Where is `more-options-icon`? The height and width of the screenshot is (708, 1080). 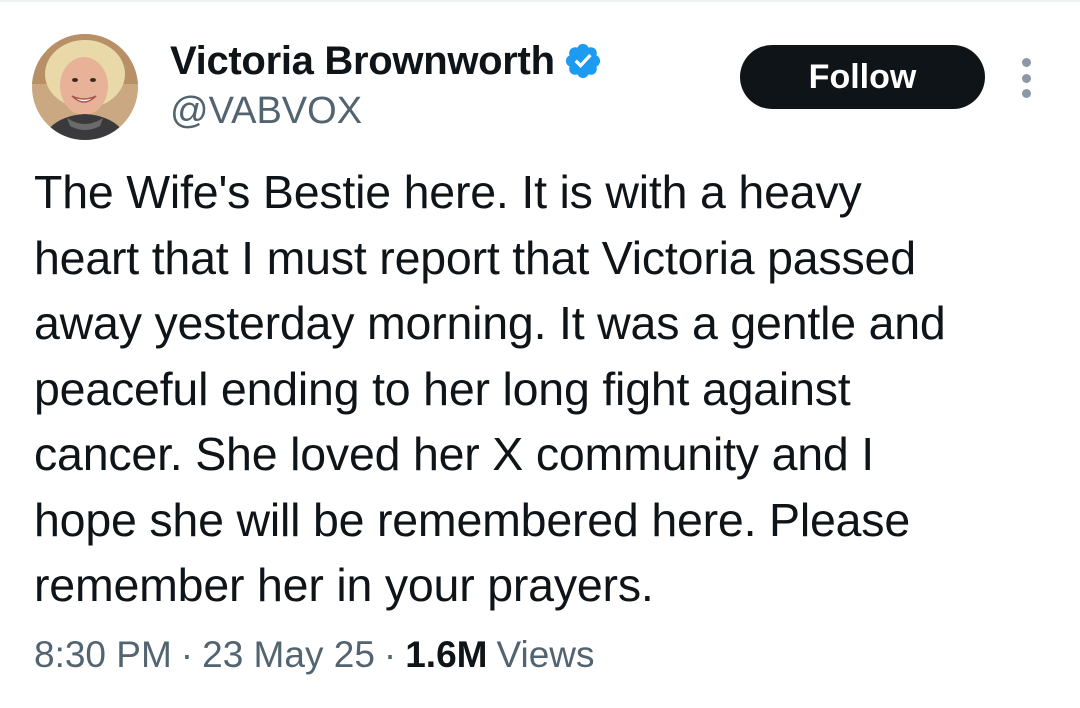 more-options-icon is located at coordinates (1026, 78).